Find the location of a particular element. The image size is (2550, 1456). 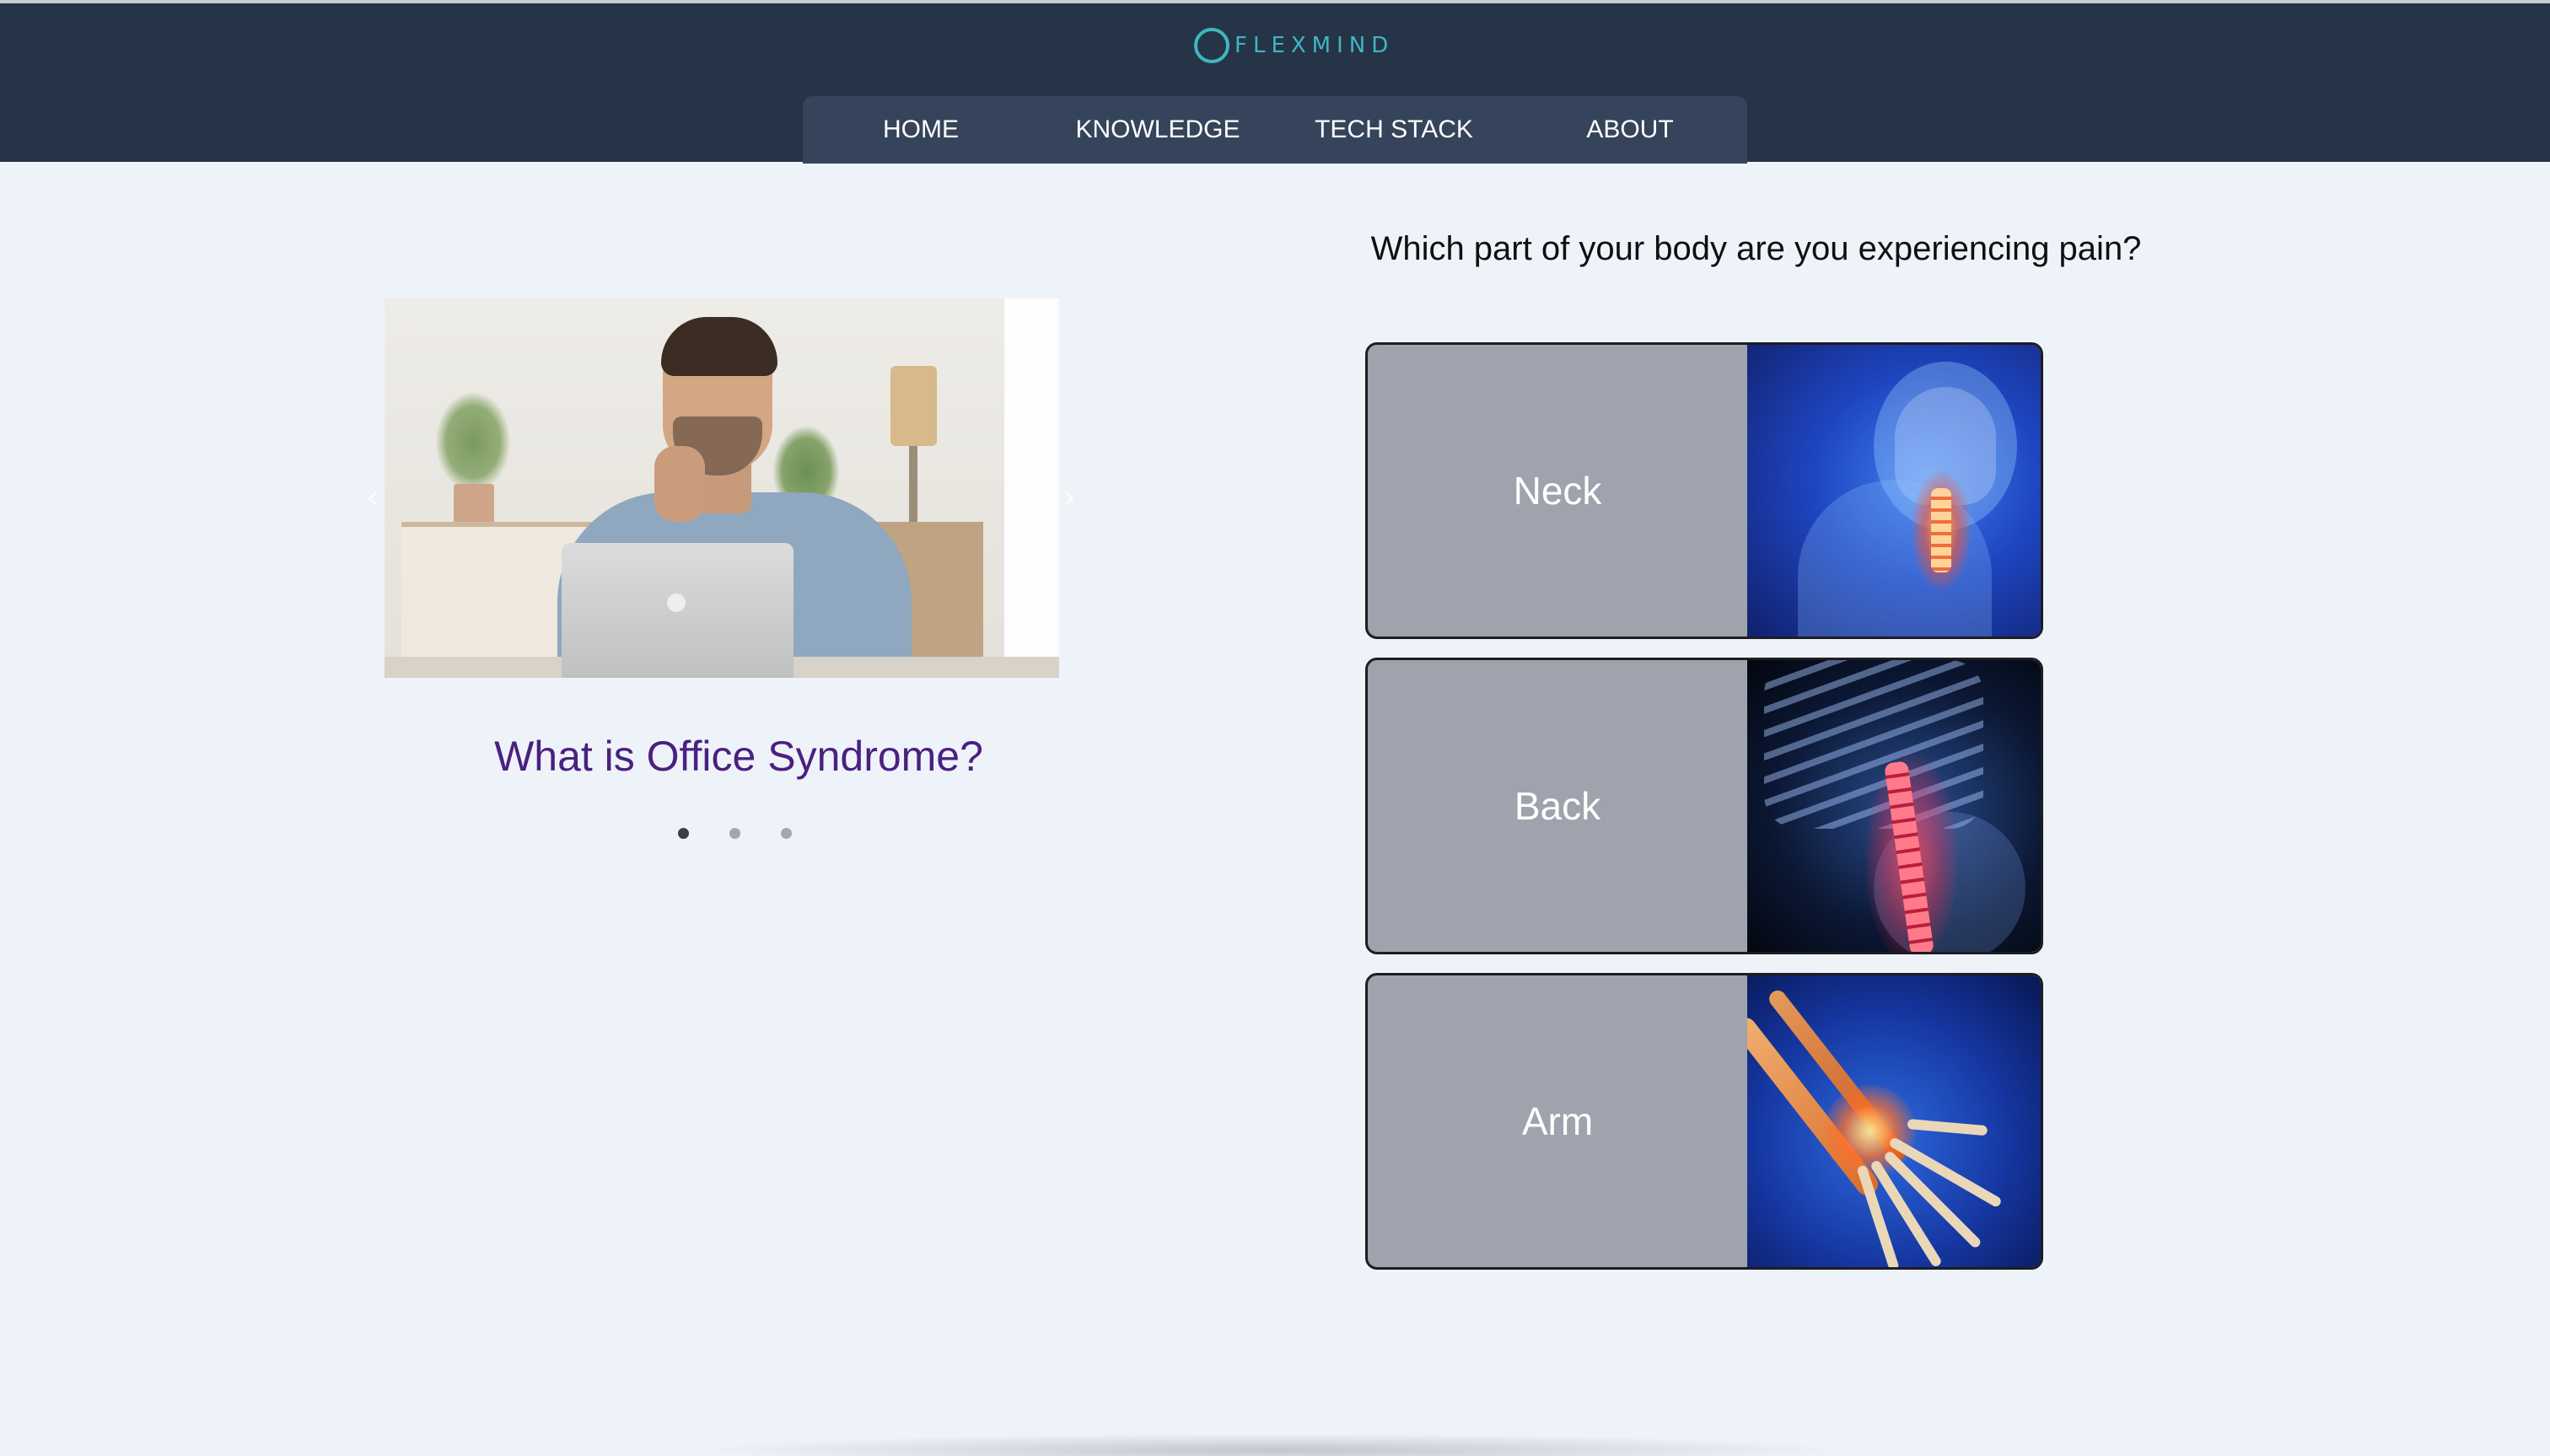

neck-xray-image is located at coordinates (1894, 491).